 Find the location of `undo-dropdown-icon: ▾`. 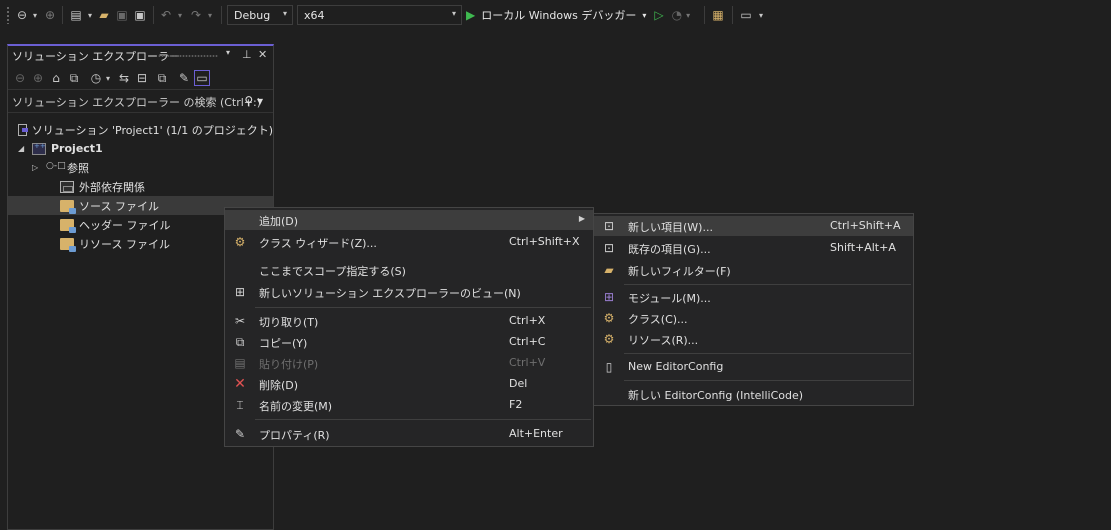

undo-dropdown-icon: ▾ is located at coordinates (180, 15).